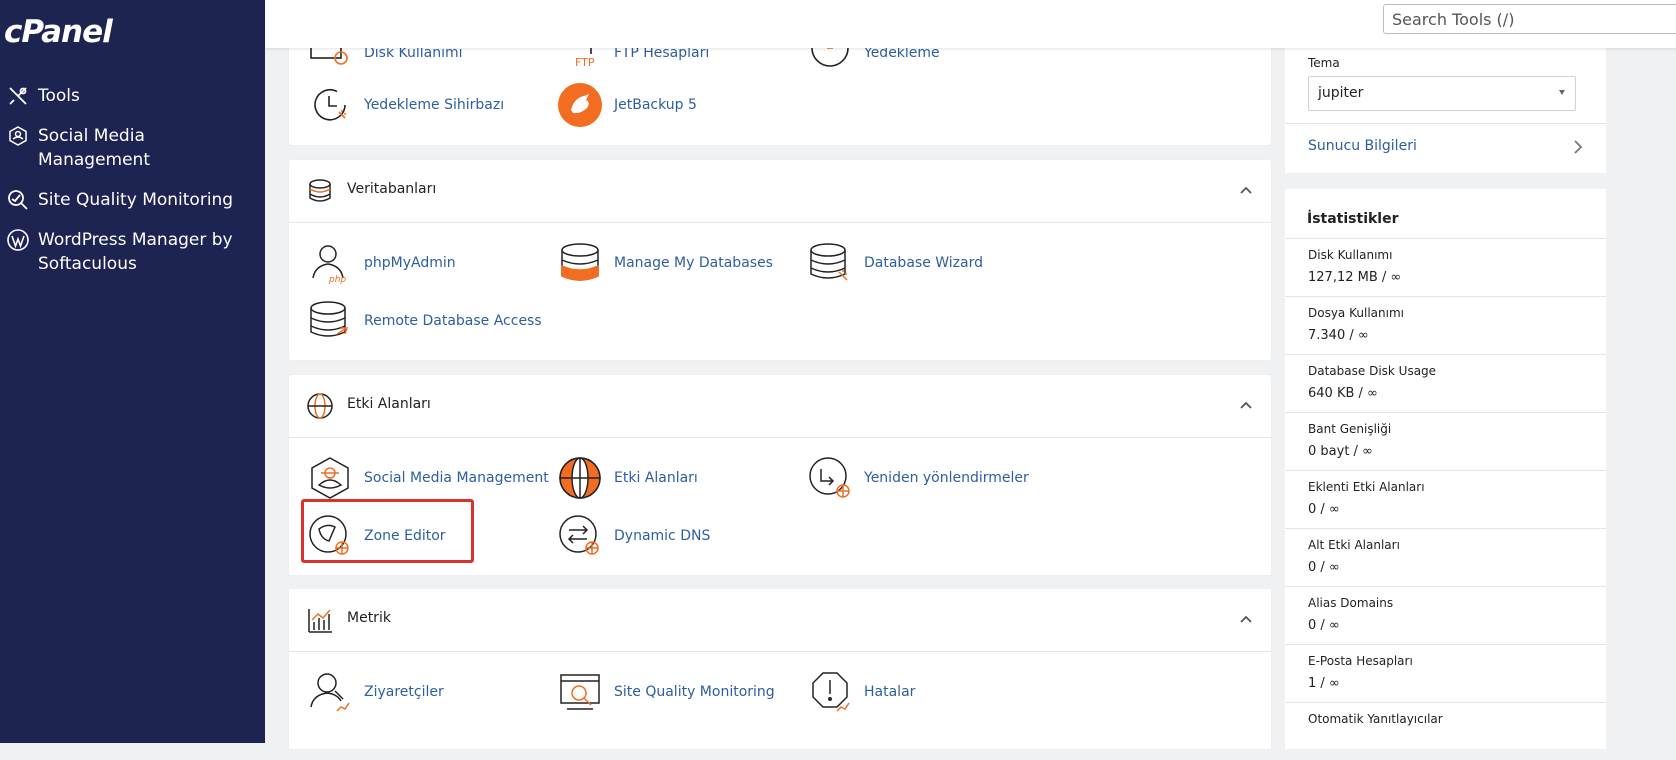 The height and width of the screenshot is (760, 1676). I want to click on general-info-card: Tema jupiter Sunucu Bilgileri, so click(1445, 110).